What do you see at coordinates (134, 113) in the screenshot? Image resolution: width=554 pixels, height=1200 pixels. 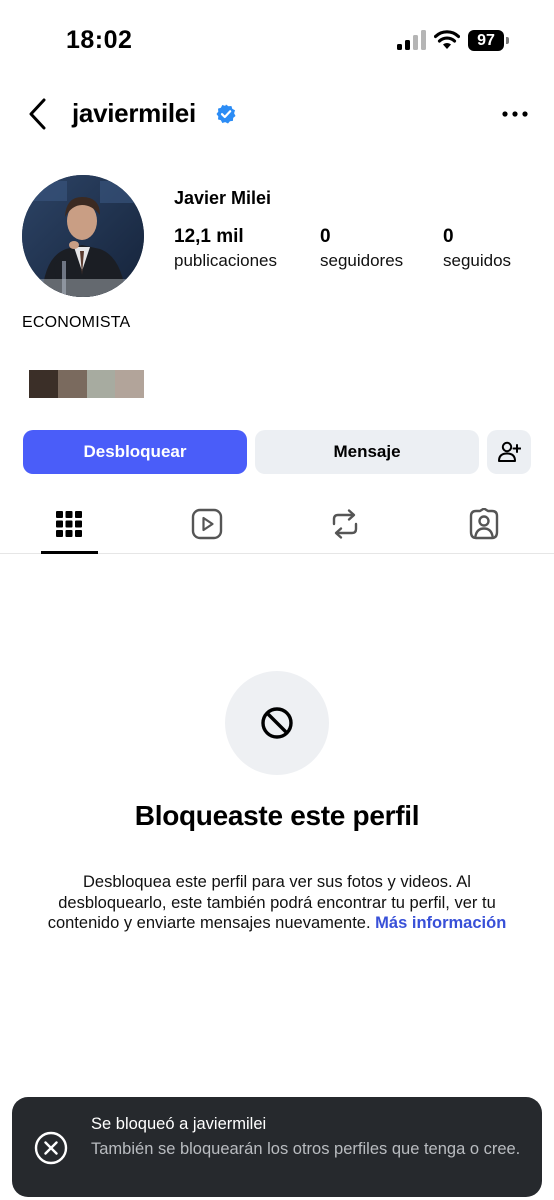 I see `profile-username: javiermilei` at bounding box center [134, 113].